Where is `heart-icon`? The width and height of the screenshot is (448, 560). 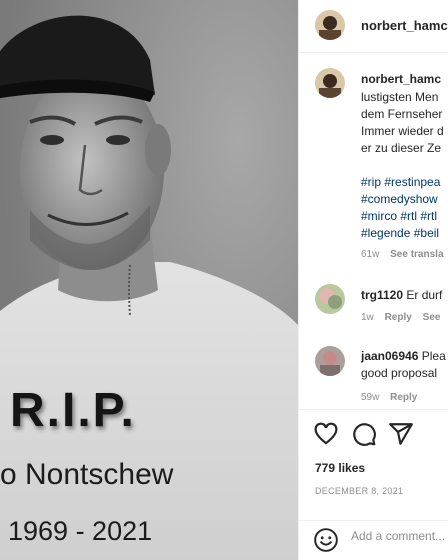
heart-icon is located at coordinates (326, 434).